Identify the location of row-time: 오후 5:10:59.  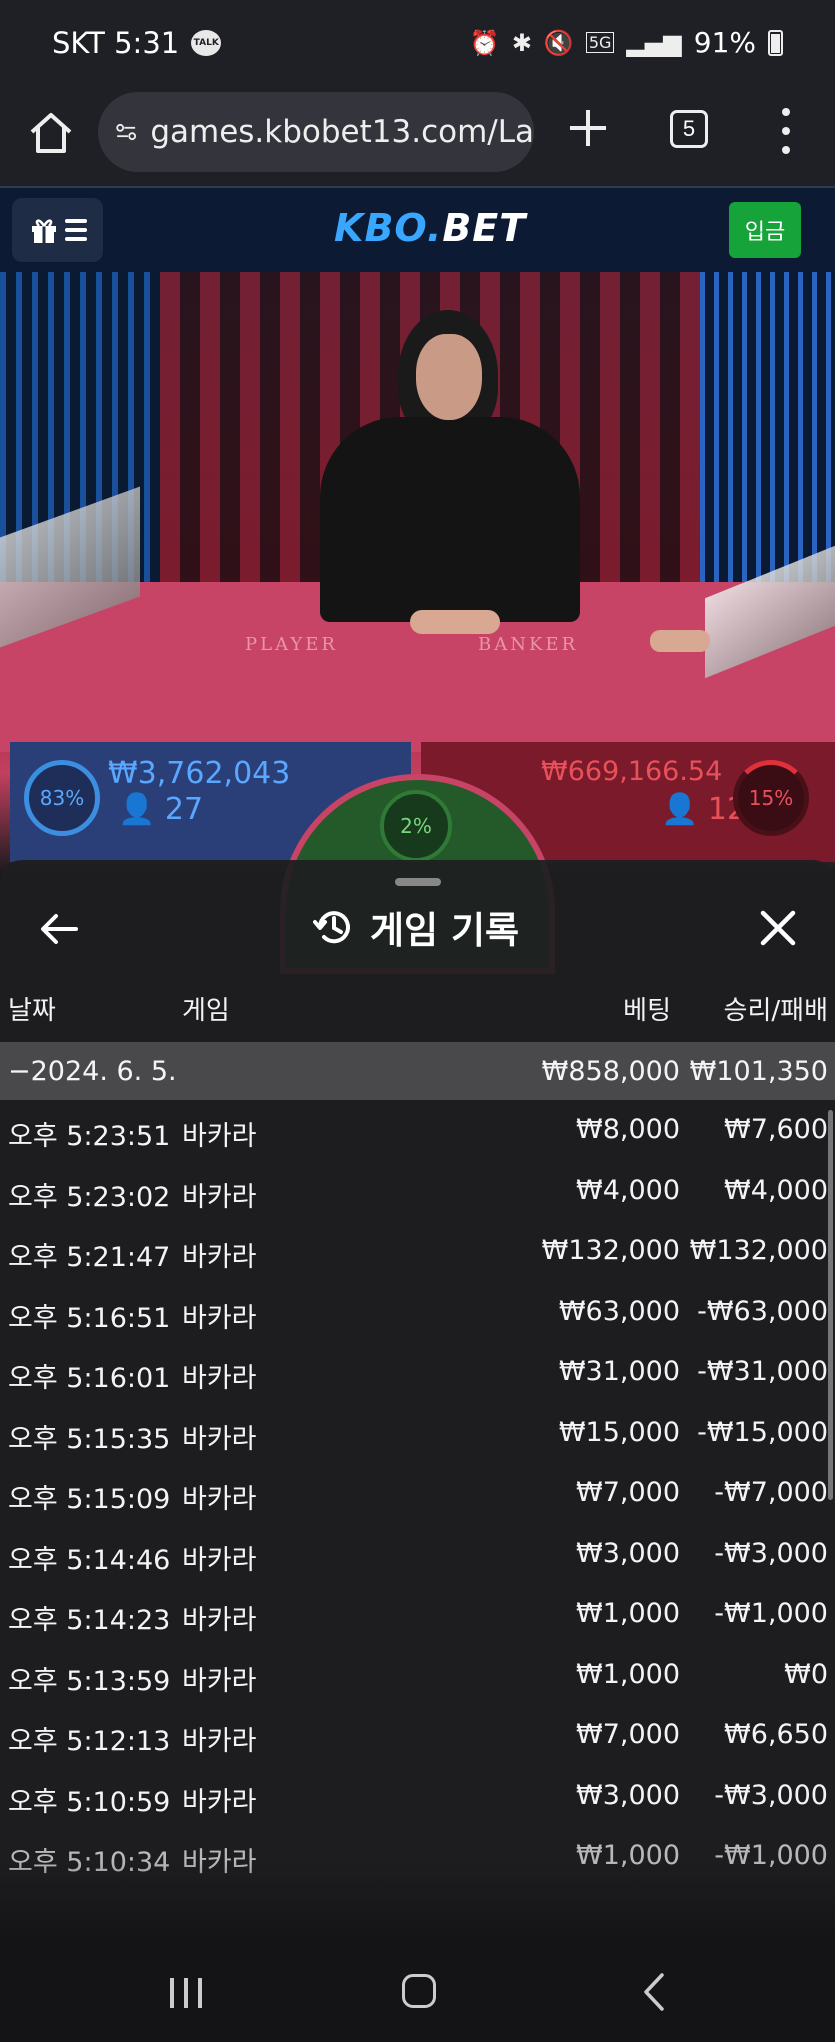
(89, 1802).